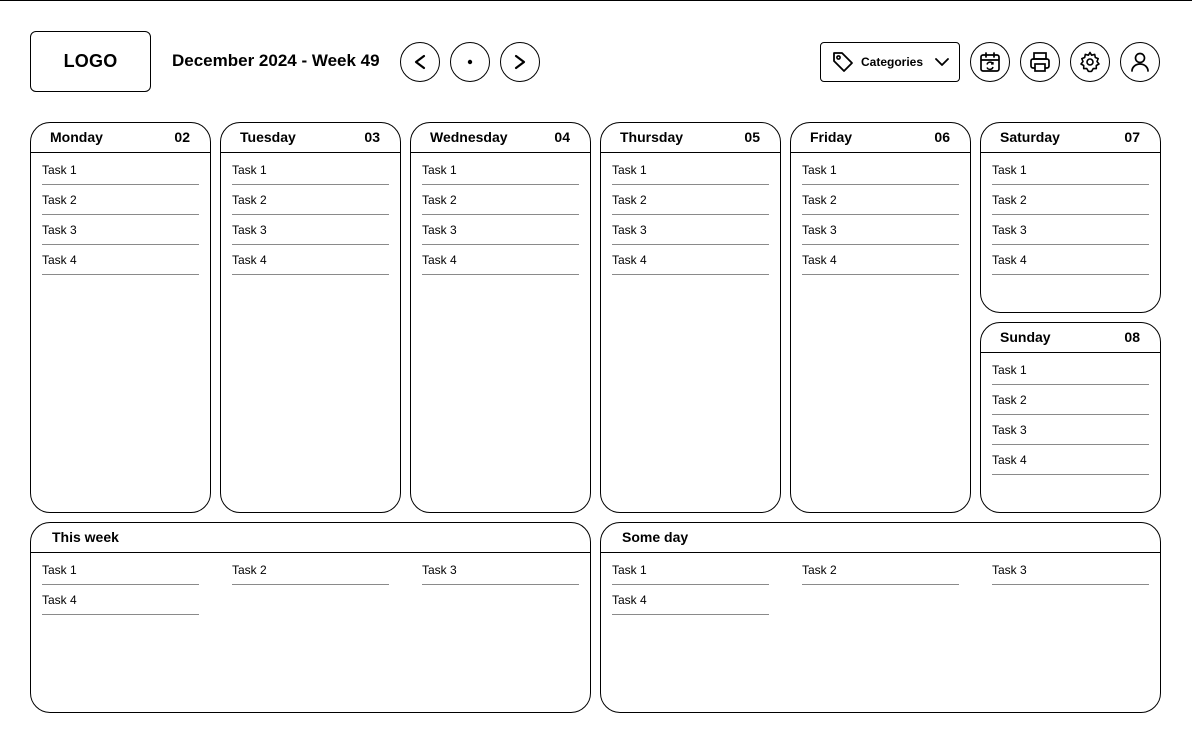 The width and height of the screenshot is (1192, 740). What do you see at coordinates (652, 137) in the screenshot?
I see `day-name: Thursday` at bounding box center [652, 137].